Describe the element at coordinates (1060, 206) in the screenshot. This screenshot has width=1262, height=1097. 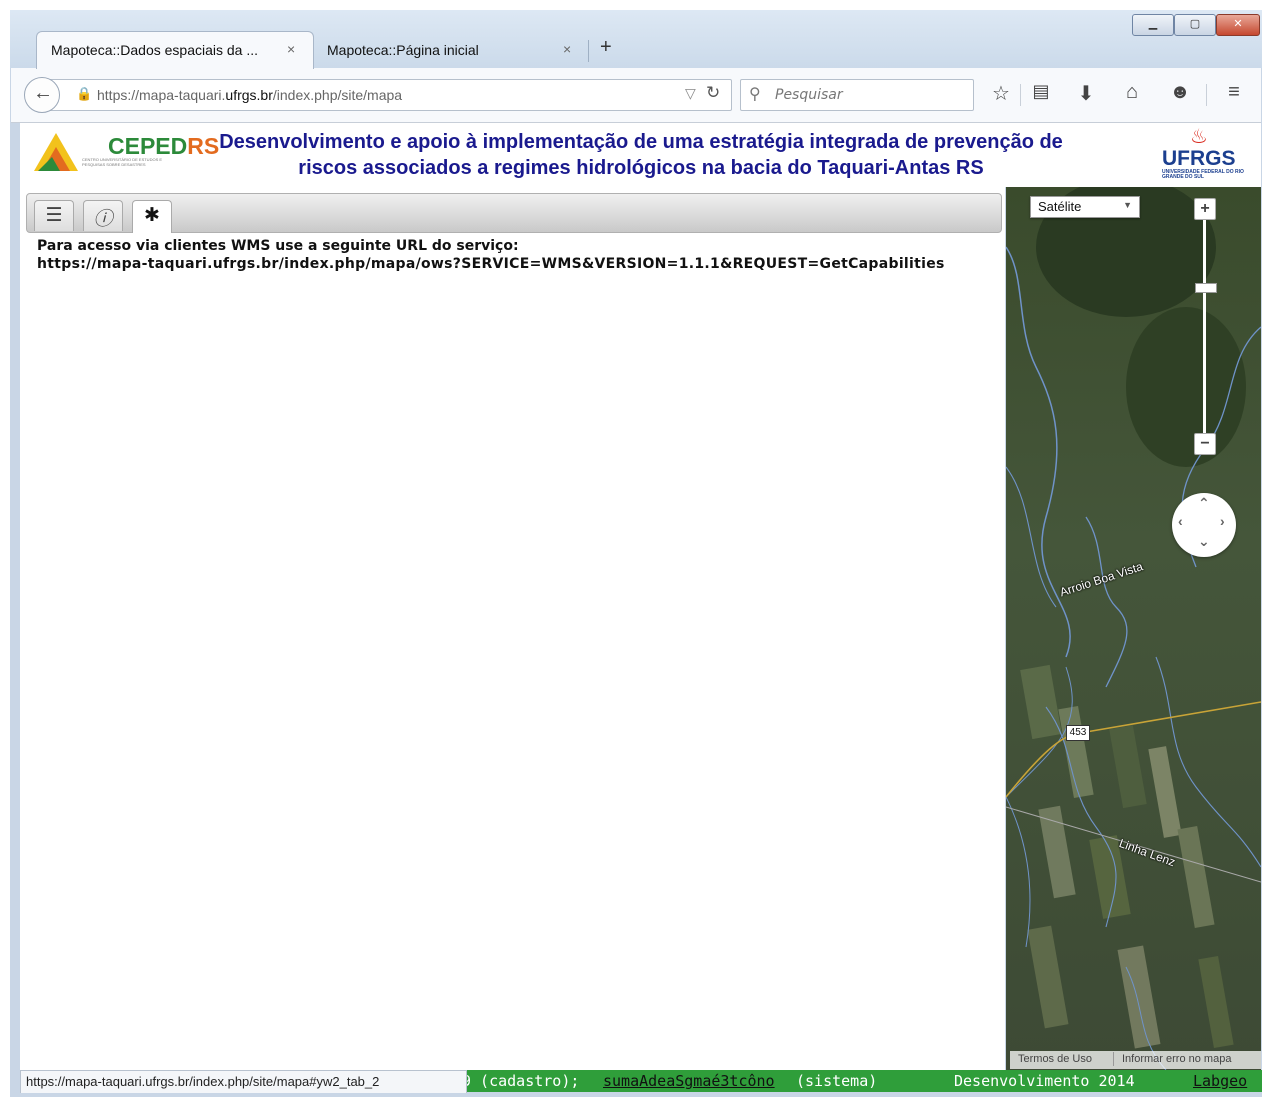
I see `map-type-value: Satélite` at that location.